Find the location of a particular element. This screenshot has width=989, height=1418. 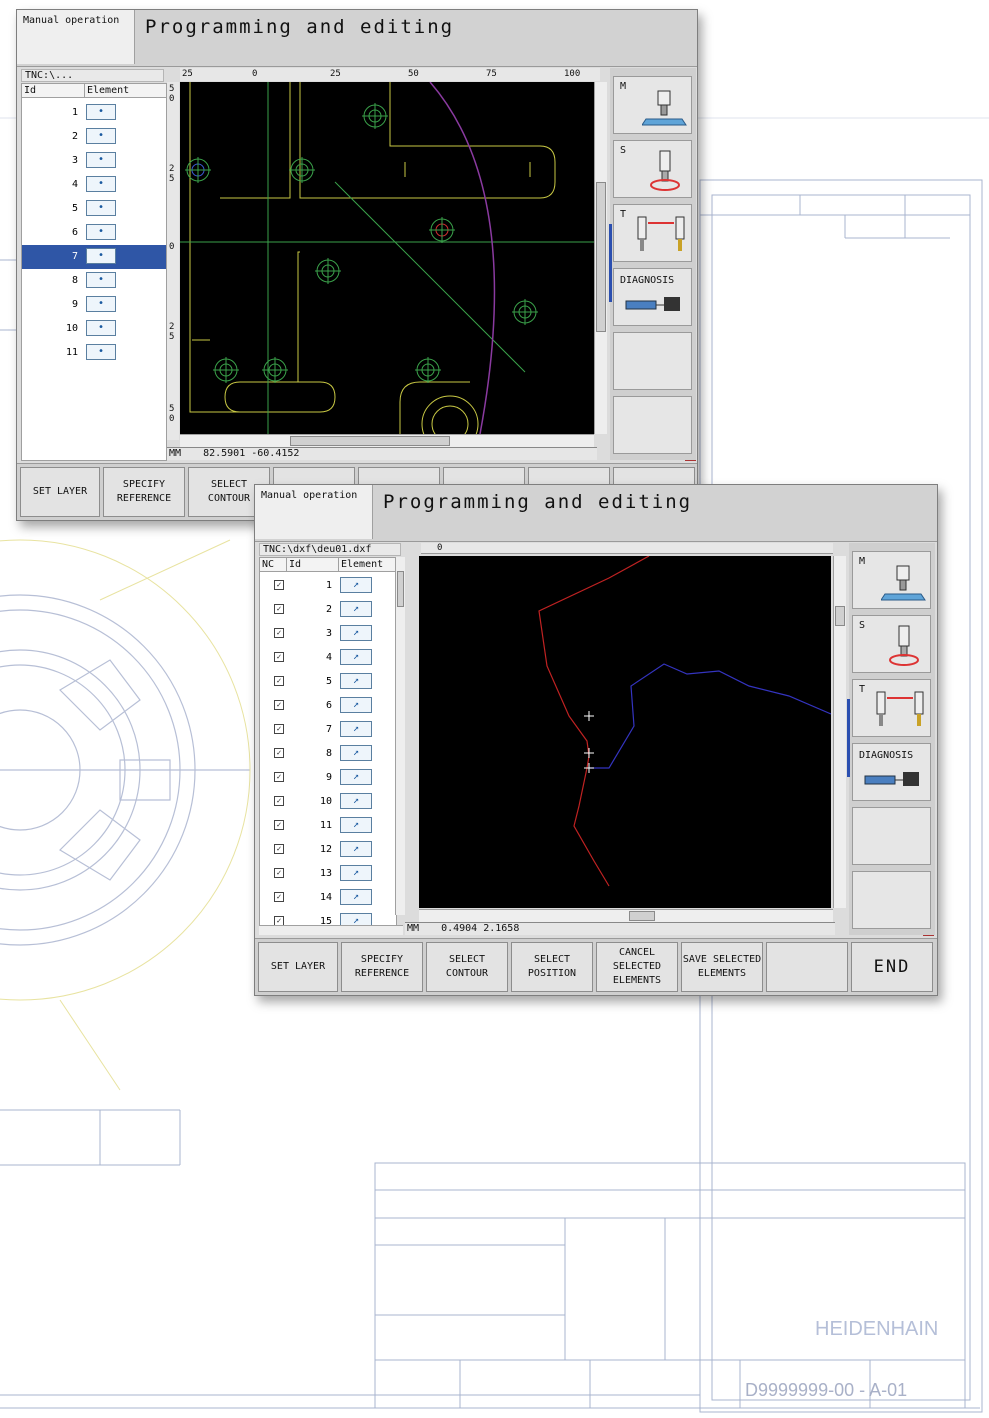

list-item: ✓ 14 ↗ is located at coordinates (328, 898).